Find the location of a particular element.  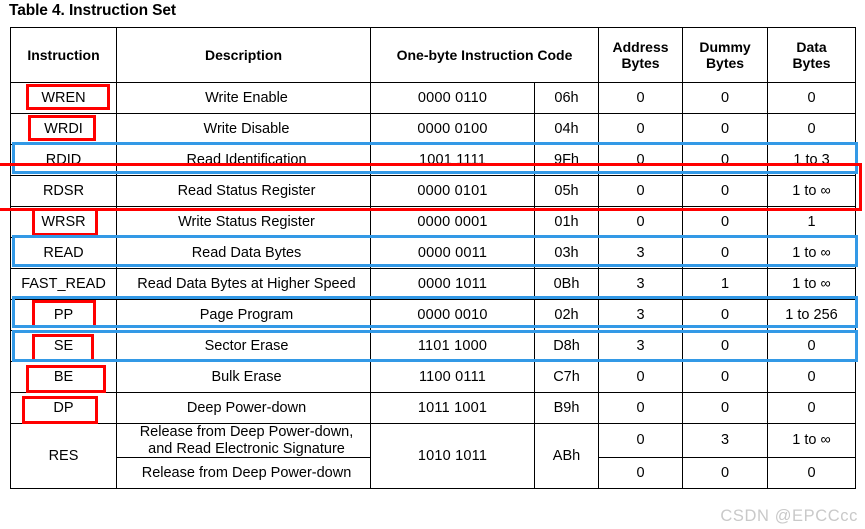

cell-instruction: WREN is located at coordinates (63, 98).